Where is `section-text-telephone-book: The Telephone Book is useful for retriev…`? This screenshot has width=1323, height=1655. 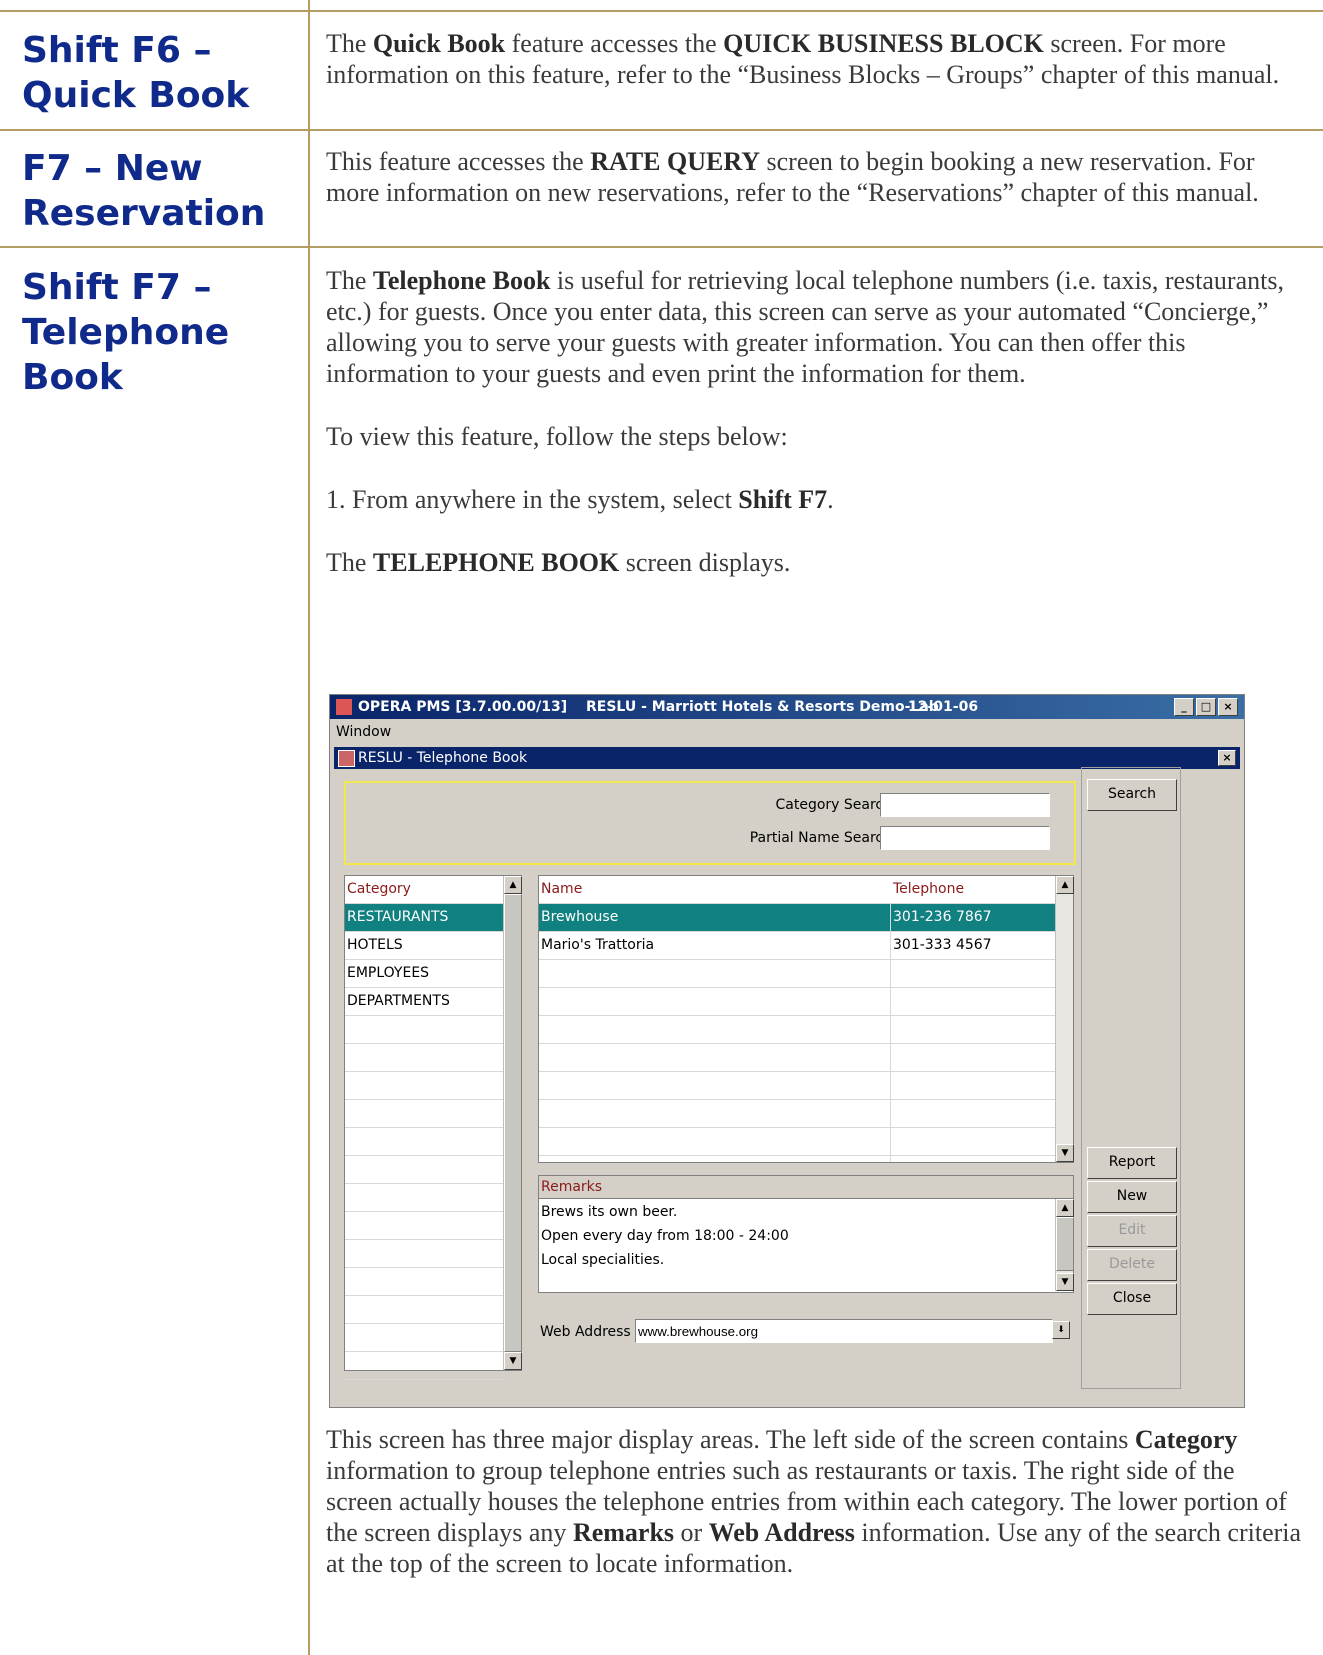
section-text-telephone-book: The Telephone Book is useful for retriev… is located at coordinates (816, 421).